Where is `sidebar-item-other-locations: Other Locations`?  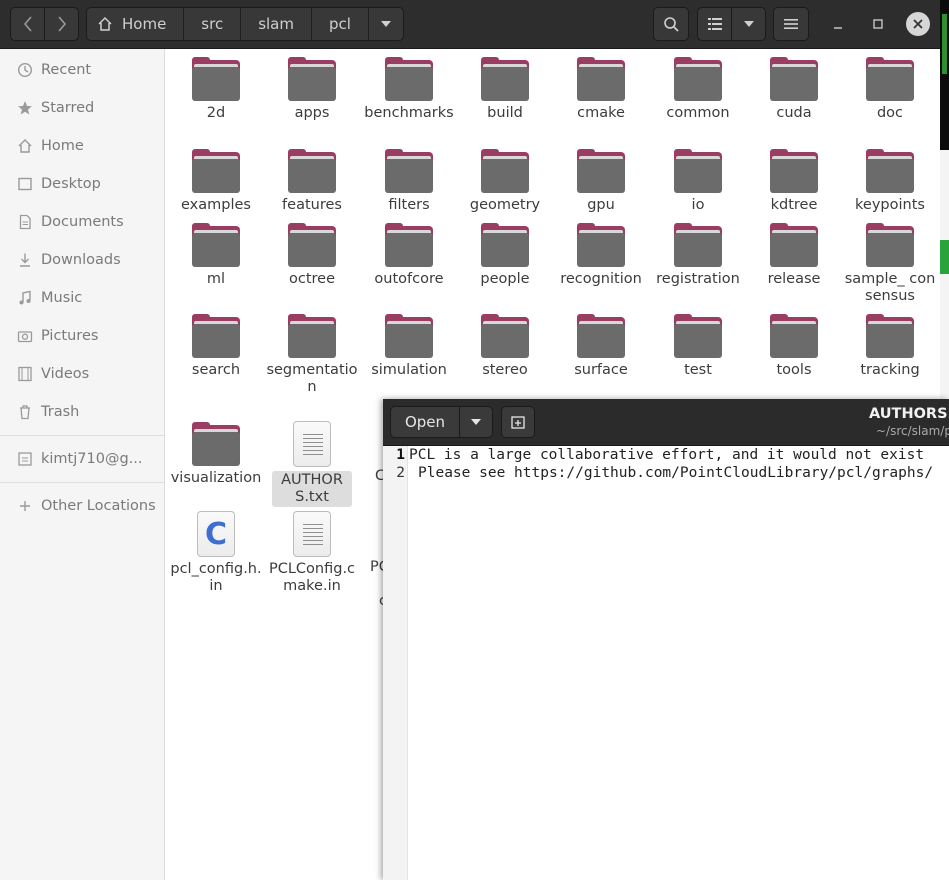 sidebar-item-other-locations: Other Locations is located at coordinates (82, 506).